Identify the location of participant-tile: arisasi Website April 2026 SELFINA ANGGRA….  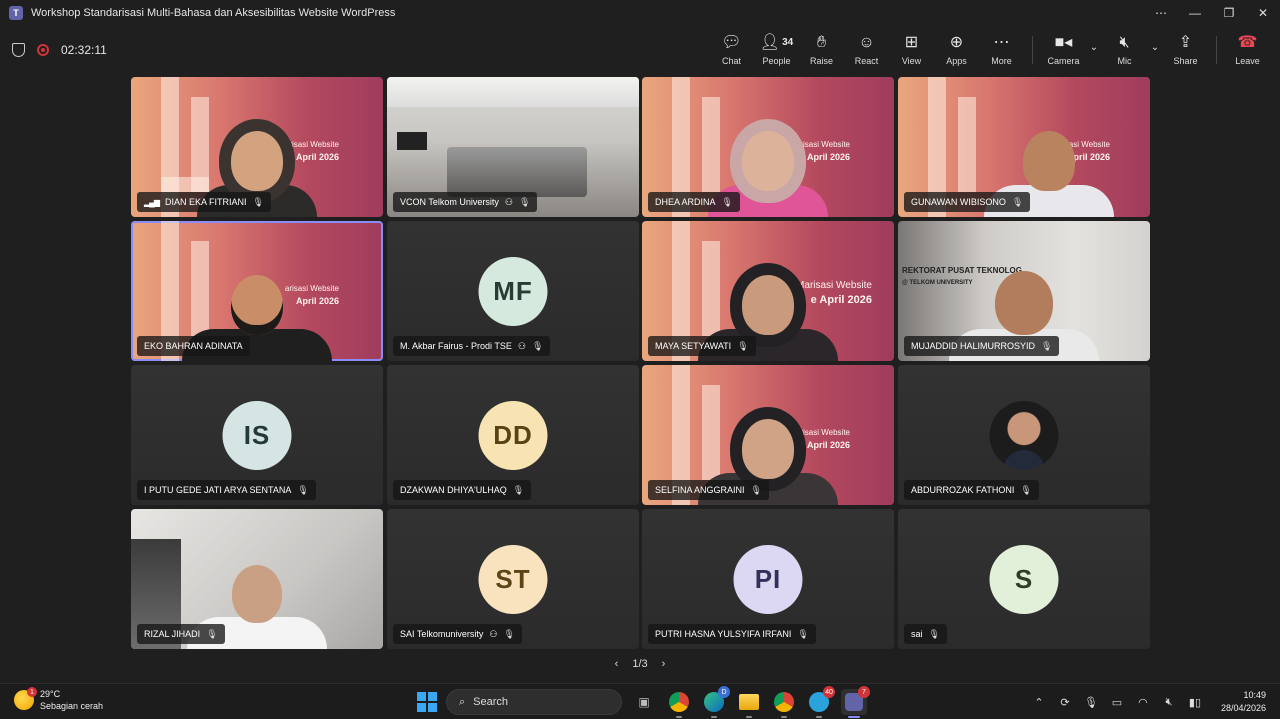
(768, 435).